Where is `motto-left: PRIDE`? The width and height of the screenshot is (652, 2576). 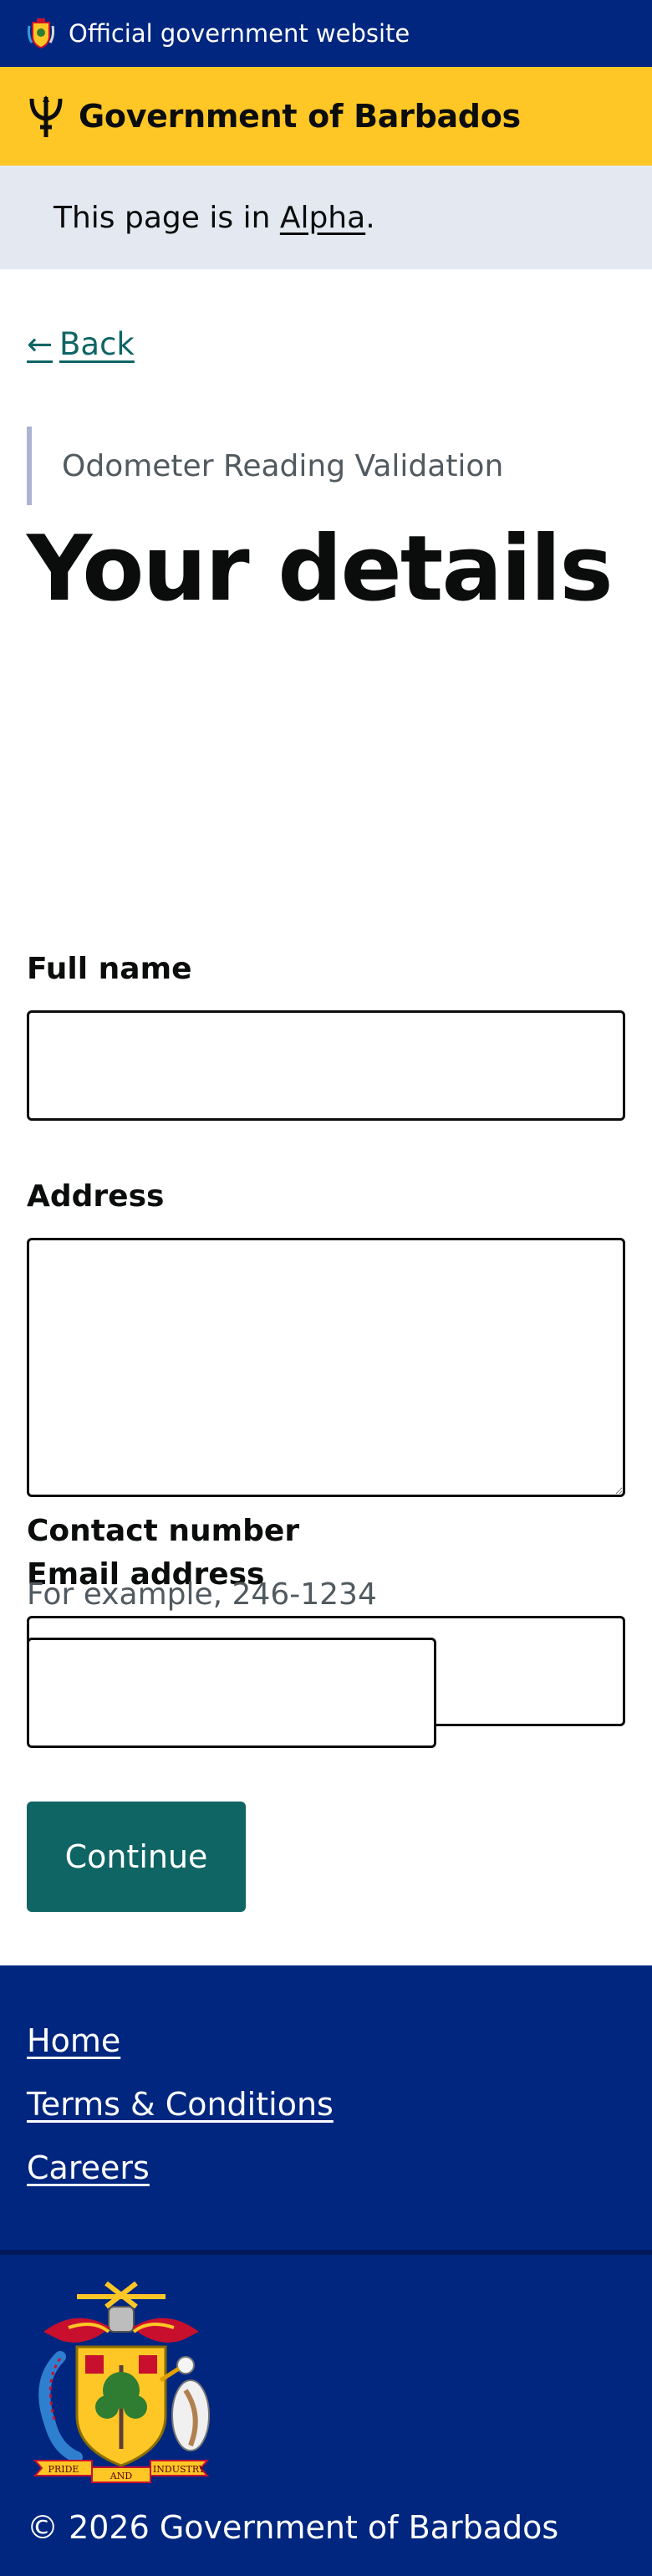 motto-left: PRIDE is located at coordinates (63, 2469).